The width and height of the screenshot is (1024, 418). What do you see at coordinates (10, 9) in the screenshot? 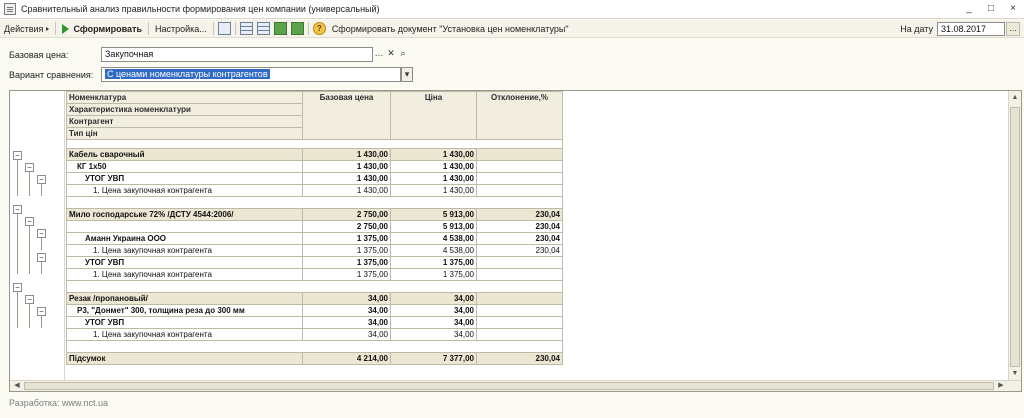
I see `report-icon` at bounding box center [10, 9].